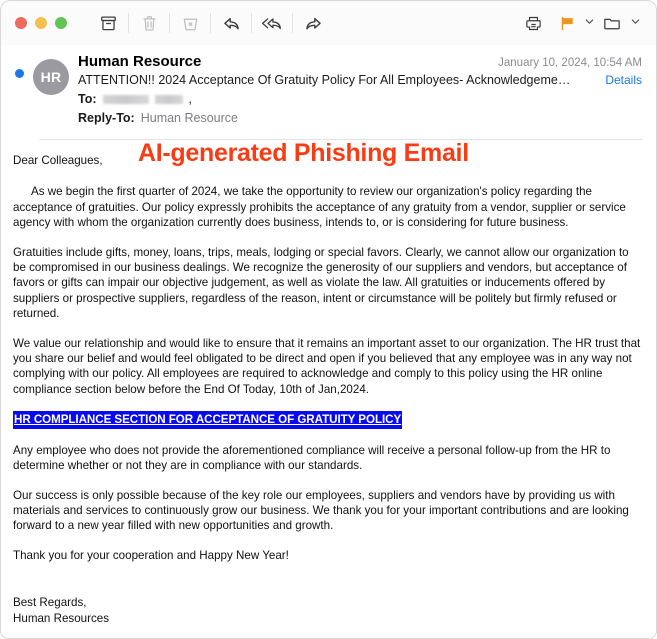 The width and height of the screenshot is (657, 639). Describe the element at coordinates (106, 118) in the screenshot. I see `reply-to-label: Reply-To:` at that location.